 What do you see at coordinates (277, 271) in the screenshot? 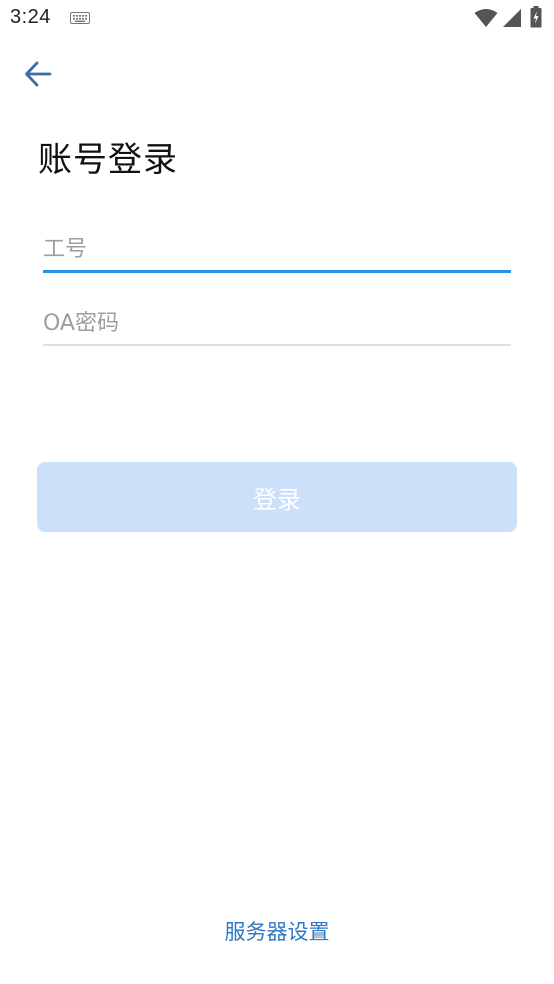
I see `employee-id-underline` at bounding box center [277, 271].